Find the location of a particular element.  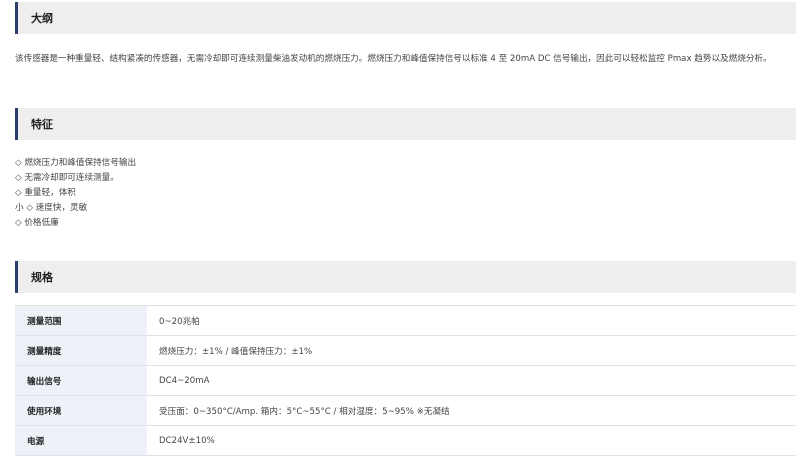

feature-item: ◇ 重量轻，体积 is located at coordinates (45, 193).